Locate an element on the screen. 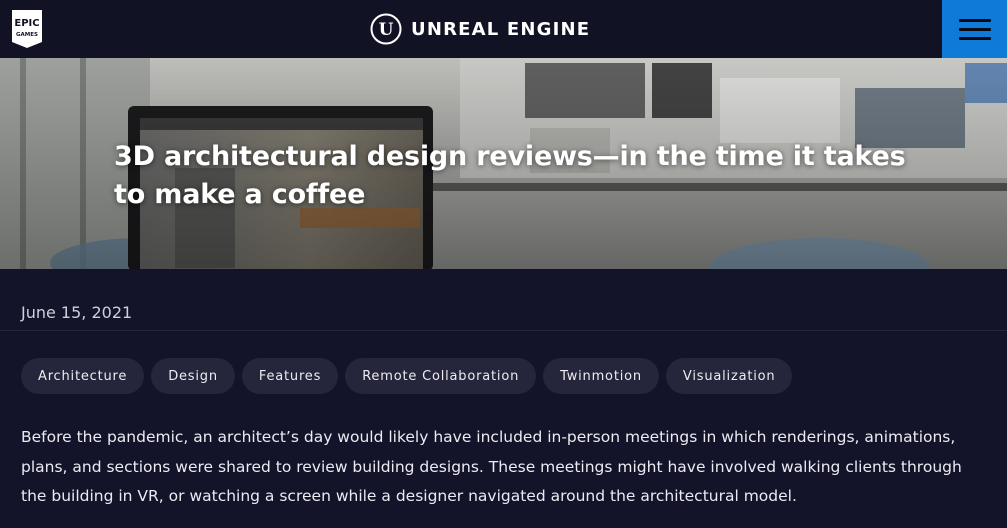 The width and height of the screenshot is (1007, 528). unreal-engine-logo: U UNREAL ENGINE is located at coordinates (480, 29).